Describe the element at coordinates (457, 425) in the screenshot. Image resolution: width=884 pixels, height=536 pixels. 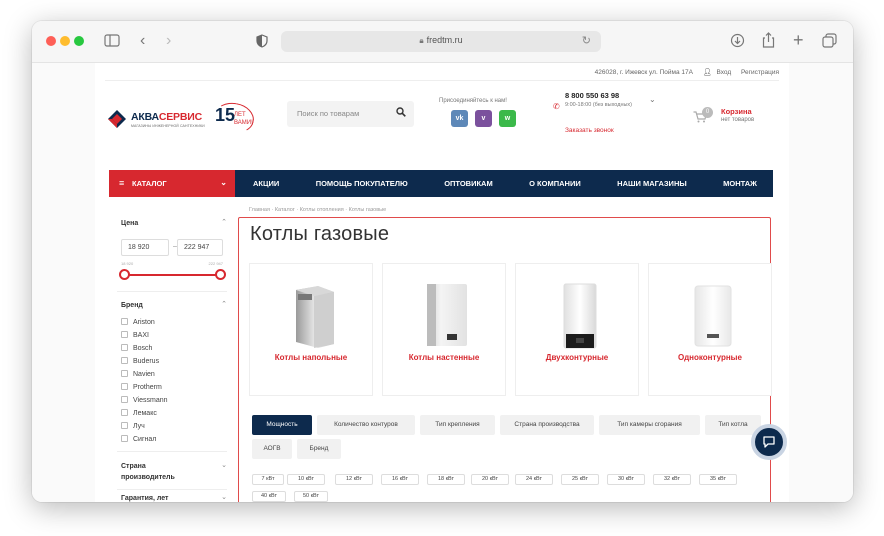
I see `tab-mounting: Тип крепления` at that location.